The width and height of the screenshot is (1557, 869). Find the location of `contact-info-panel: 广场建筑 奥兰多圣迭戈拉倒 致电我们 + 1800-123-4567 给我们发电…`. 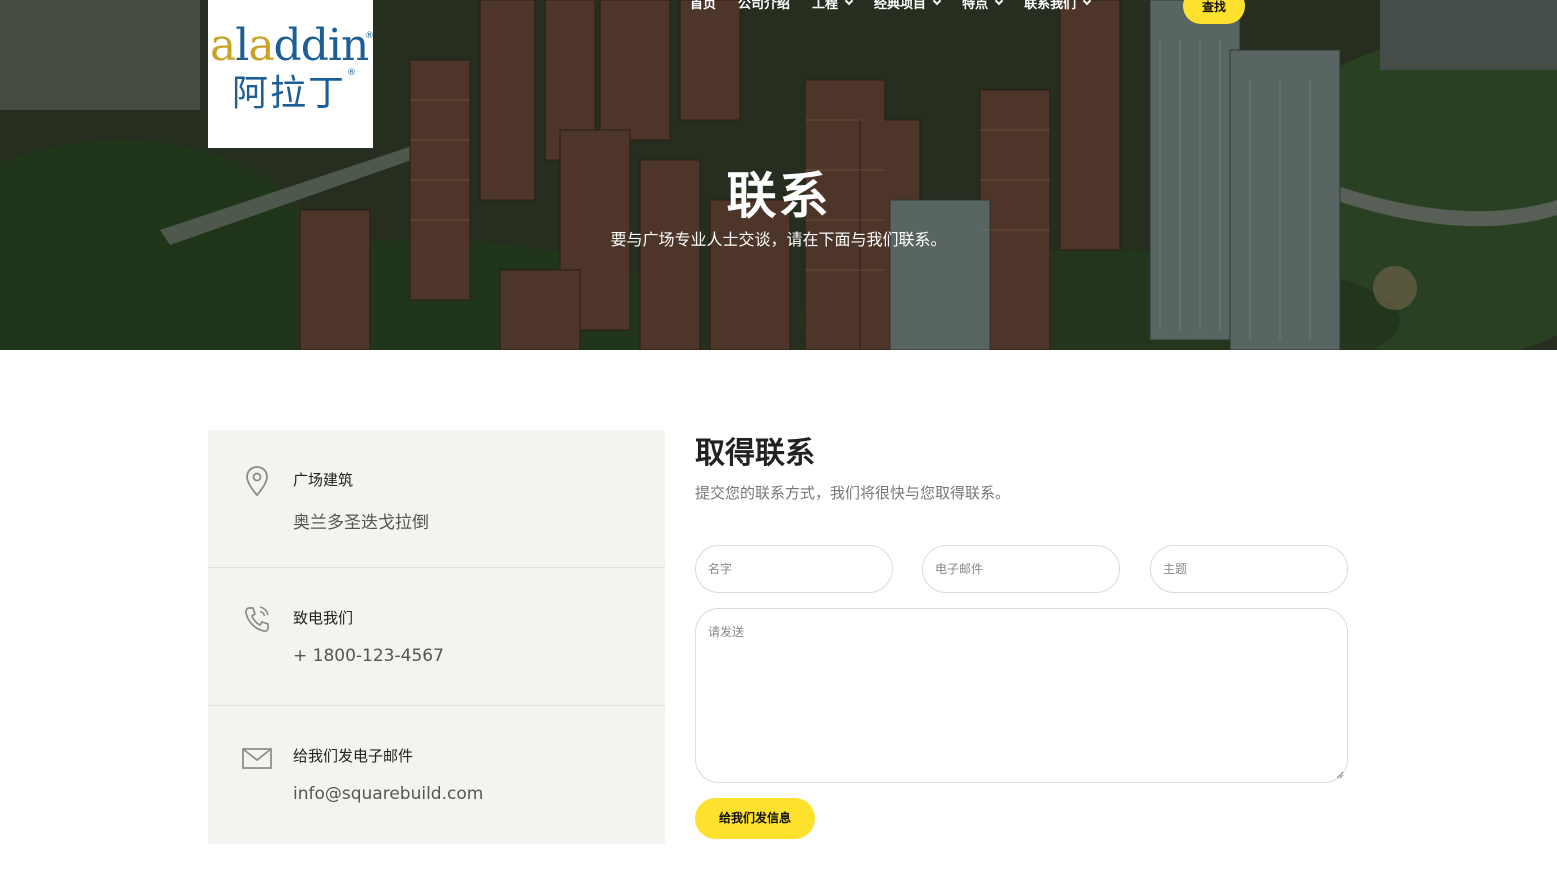

contact-info-panel: 广场建筑 奥兰多圣迭戈拉倒 致电我们 + 1800-123-4567 给我们发电… is located at coordinates (436, 637).